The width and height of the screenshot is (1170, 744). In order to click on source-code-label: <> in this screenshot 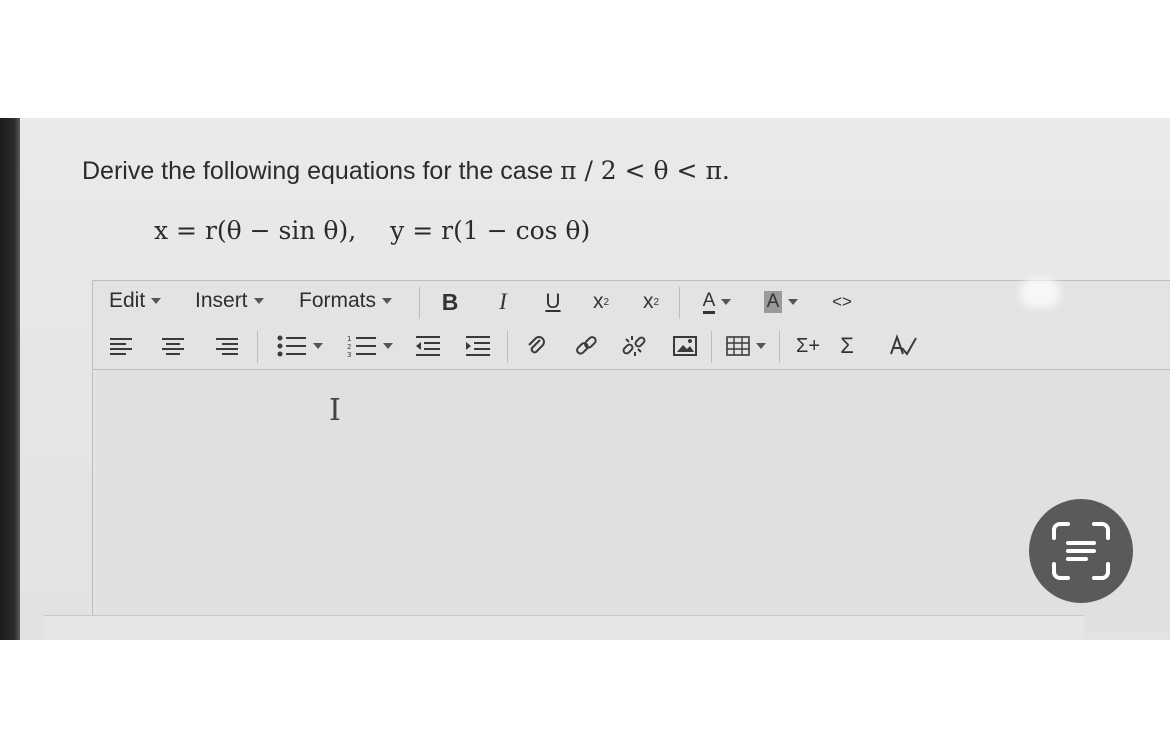, I will do `click(842, 301)`.